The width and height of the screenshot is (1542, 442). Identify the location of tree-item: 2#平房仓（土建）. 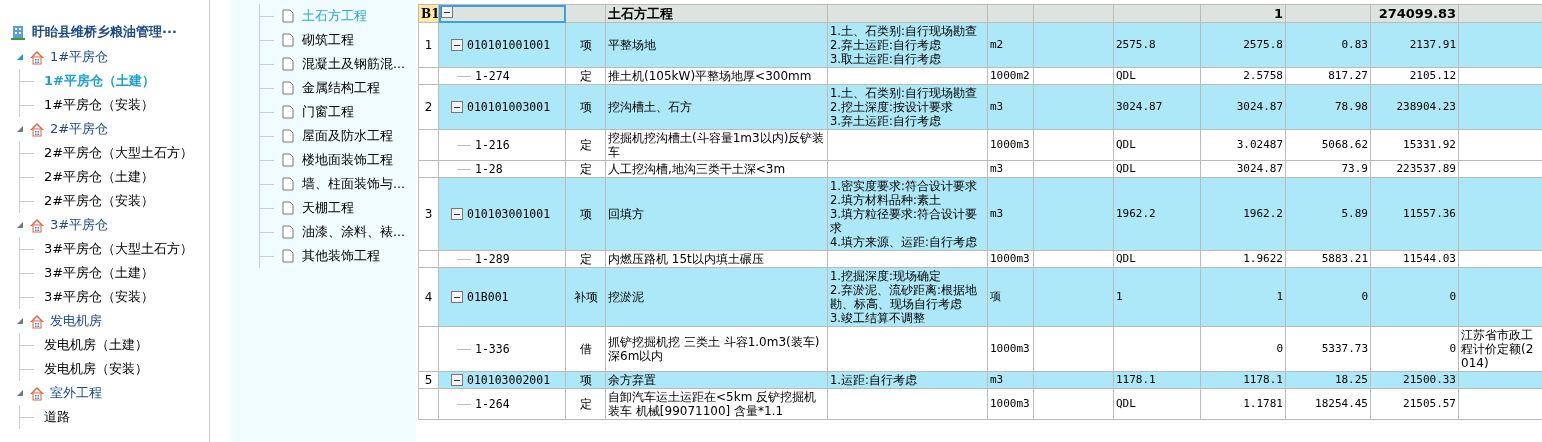
(99, 177).